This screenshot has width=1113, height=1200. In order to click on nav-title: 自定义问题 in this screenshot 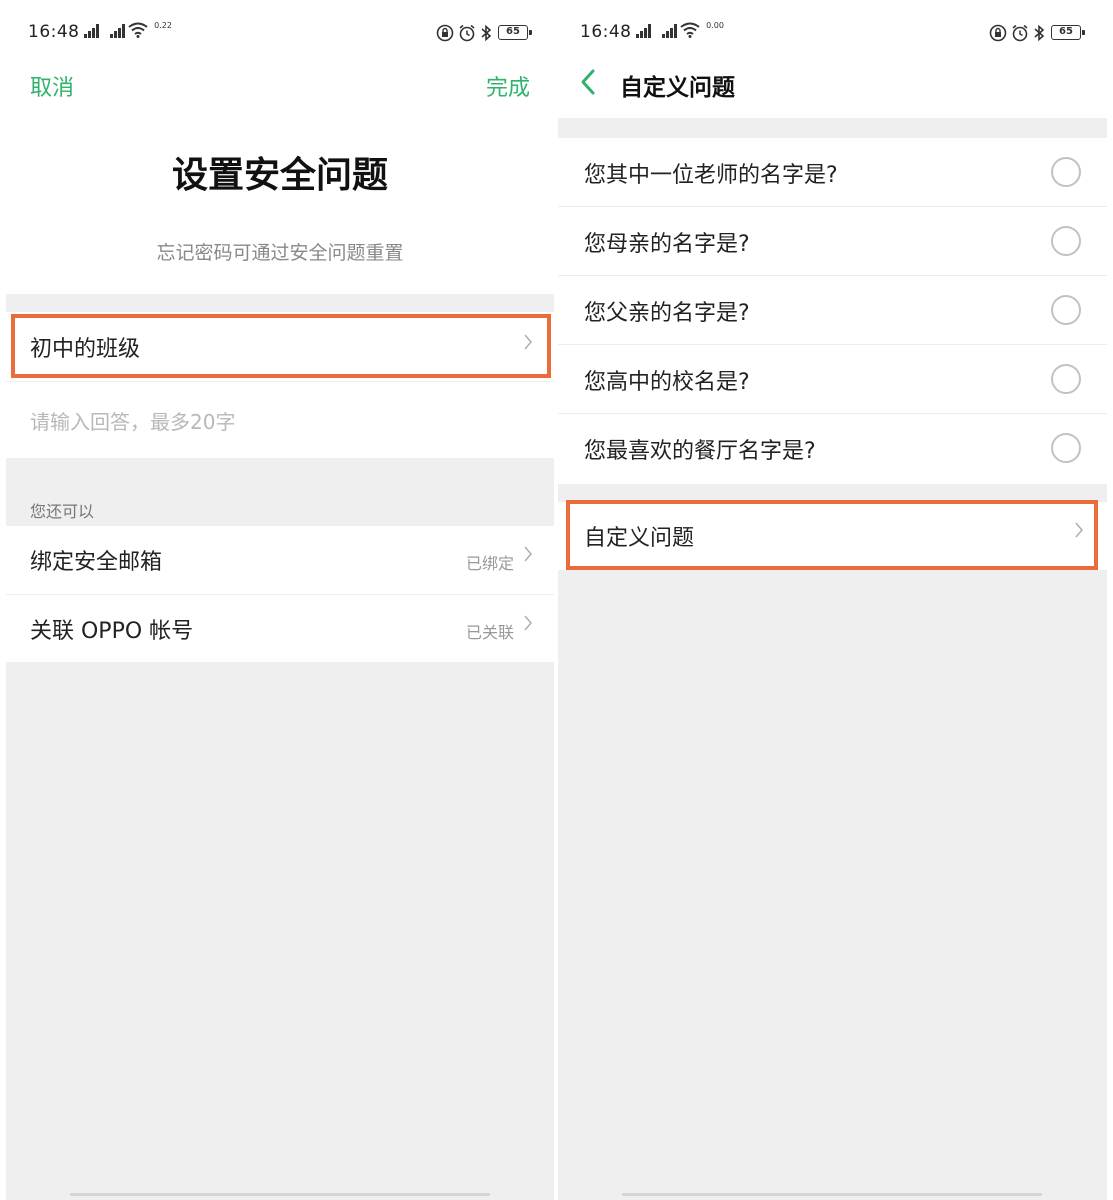, I will do `click(677, 88)`.